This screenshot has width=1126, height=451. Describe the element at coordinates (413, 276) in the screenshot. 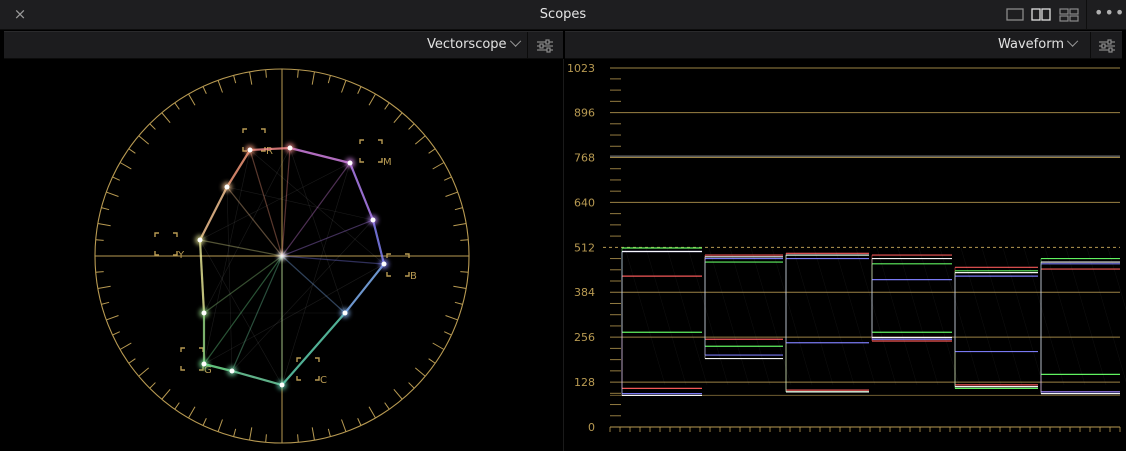

I see `target-label: B` at that location.